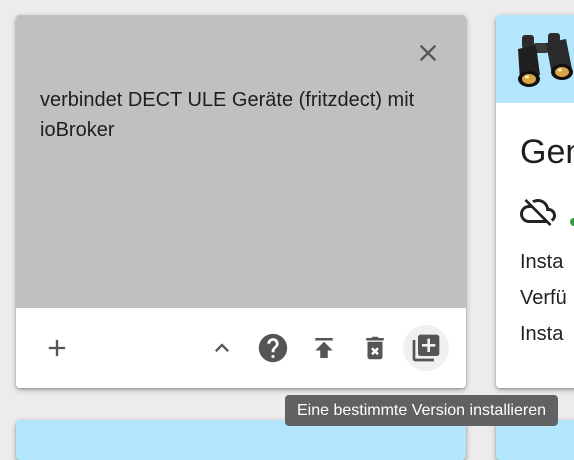 The width and height of the screenshot is (574, 460). Describe the element at coordinates (535, 440) in the screenshot. I see `adapter-card-below-right` at that location.